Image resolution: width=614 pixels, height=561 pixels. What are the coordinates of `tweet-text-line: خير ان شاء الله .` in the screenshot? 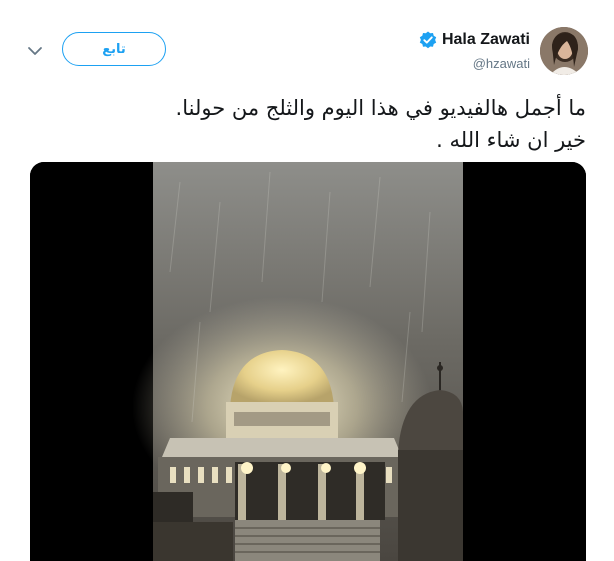 It's located at (511, 140).